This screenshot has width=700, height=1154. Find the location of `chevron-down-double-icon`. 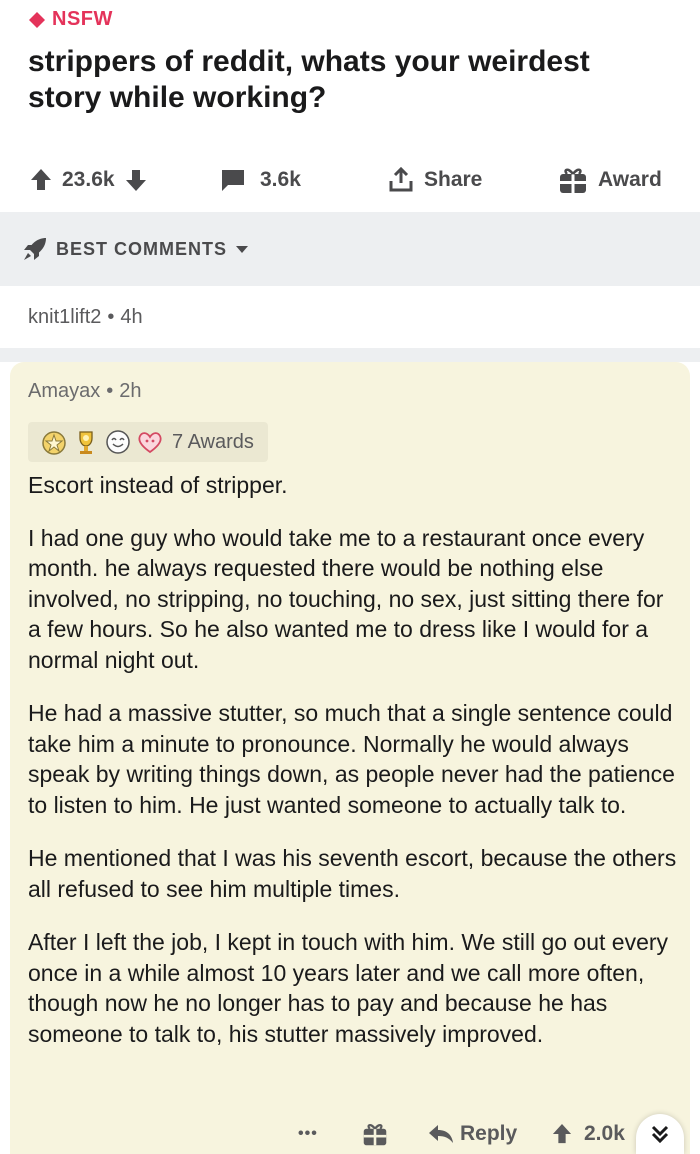

chevron-down-double-icon is located at coordinates (660, 1134).